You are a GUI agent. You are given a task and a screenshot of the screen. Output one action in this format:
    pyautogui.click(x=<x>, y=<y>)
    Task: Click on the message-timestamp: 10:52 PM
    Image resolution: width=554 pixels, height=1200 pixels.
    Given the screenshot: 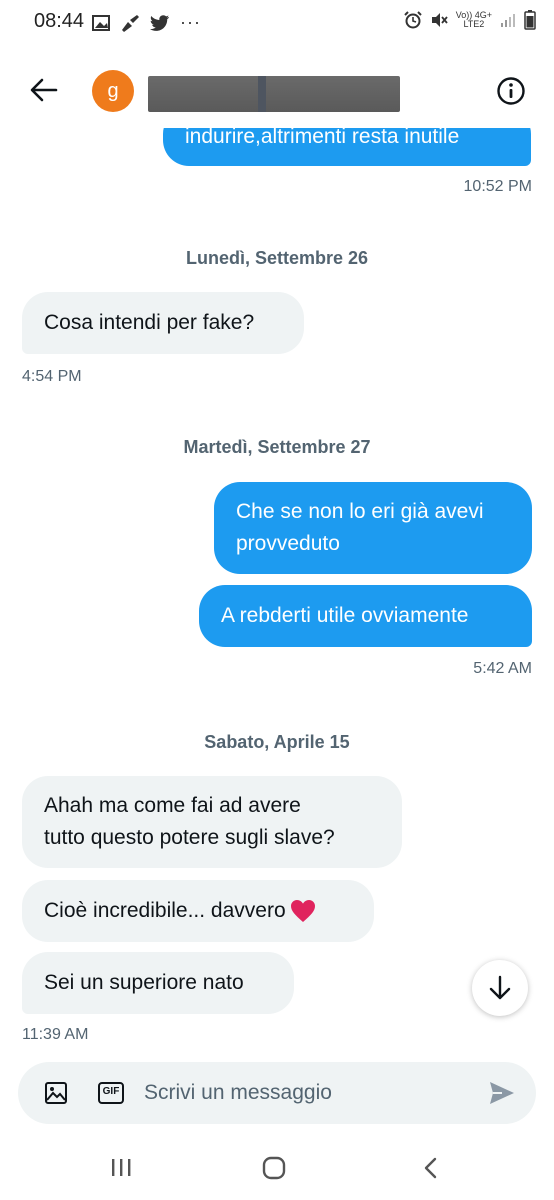 What is the action you would take?
    pyautogui.click(x=497, y=186)
    